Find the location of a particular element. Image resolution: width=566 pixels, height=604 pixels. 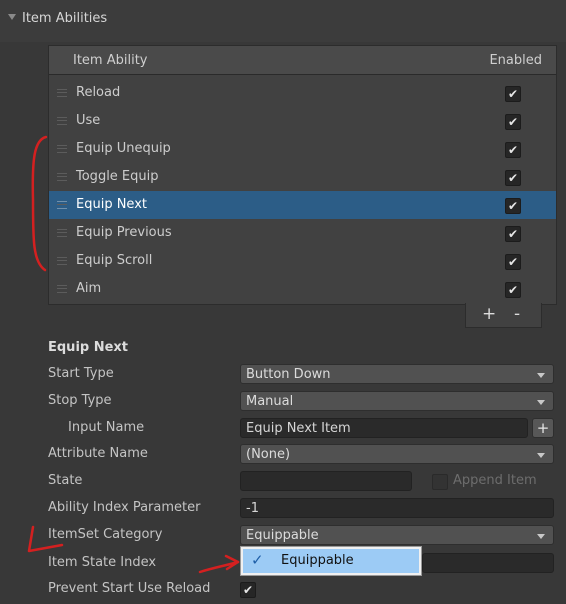

state-field is located at coordinates (326, 481).